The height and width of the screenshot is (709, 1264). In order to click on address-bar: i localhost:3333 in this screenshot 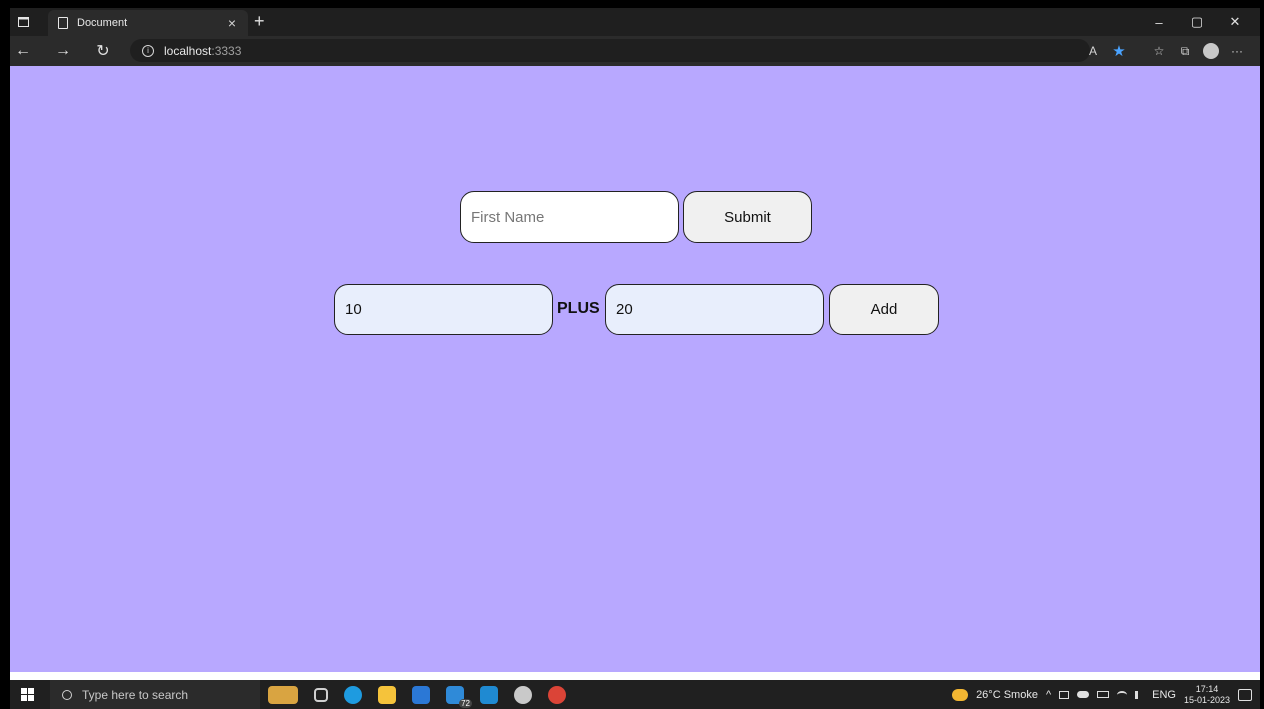, I will do `click(610, 50)`.